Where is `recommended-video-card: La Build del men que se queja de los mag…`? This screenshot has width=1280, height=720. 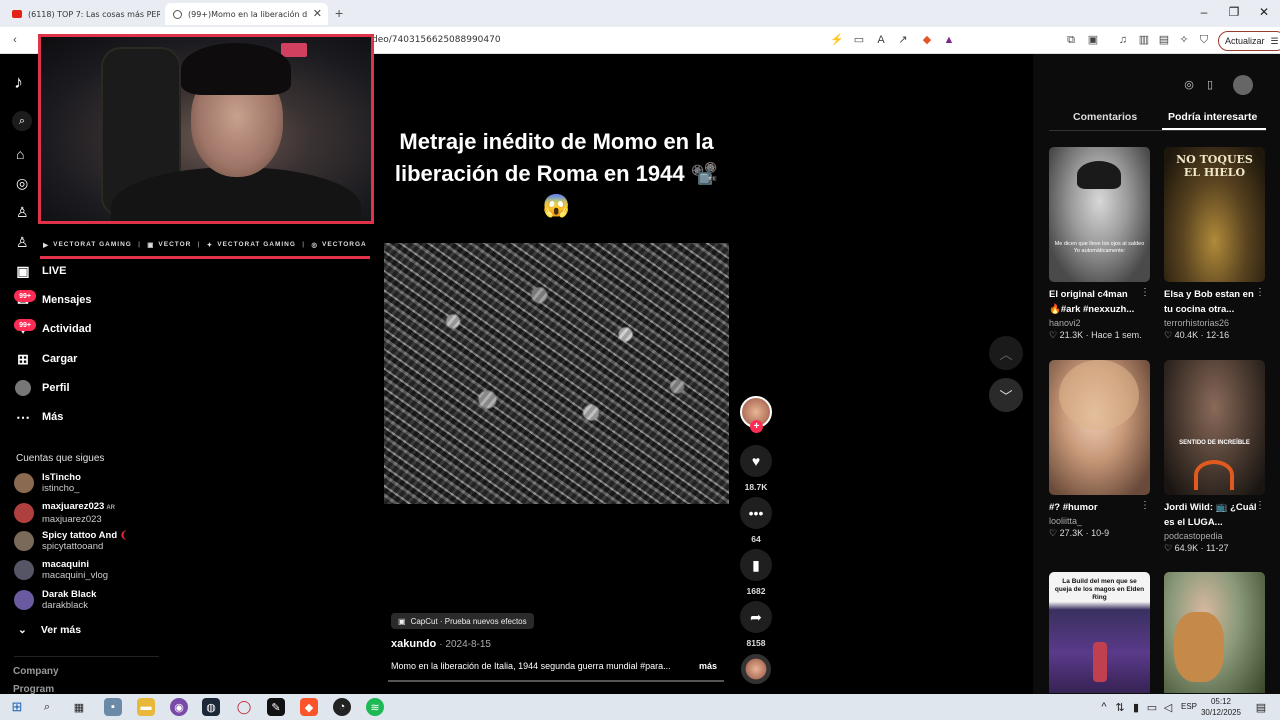
recommended-video-card: La Build del men que se queja de los mag… is located at coordinates (1099, 632).